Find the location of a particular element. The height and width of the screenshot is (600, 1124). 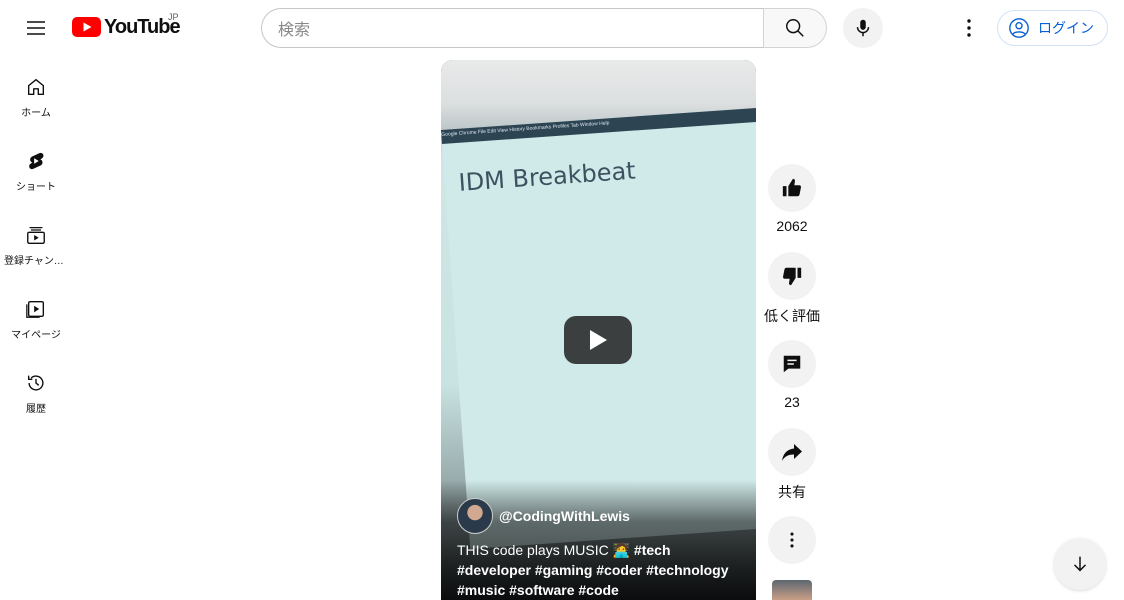

comment-action: 23 is located at coordinates (792, 375).